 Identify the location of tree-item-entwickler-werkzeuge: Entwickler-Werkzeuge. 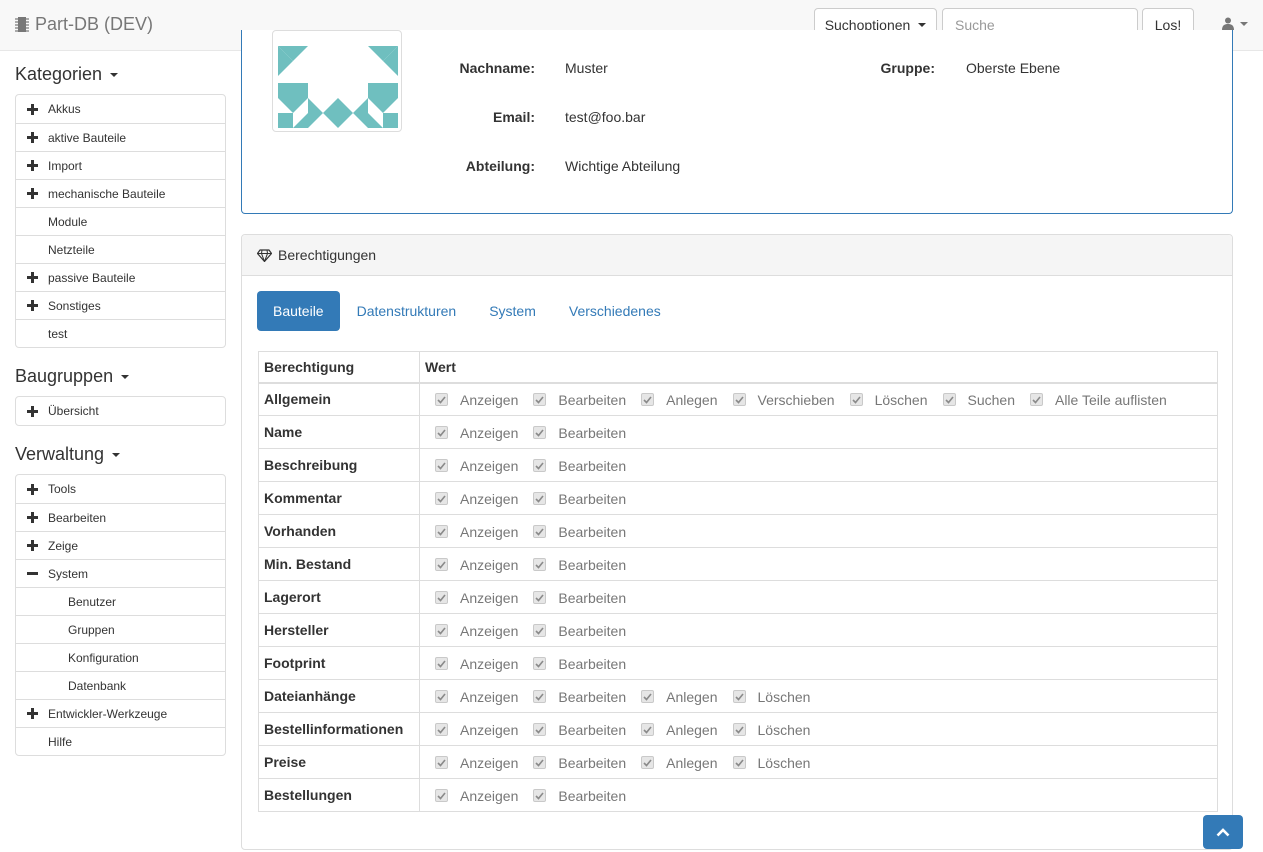
(120, 713).